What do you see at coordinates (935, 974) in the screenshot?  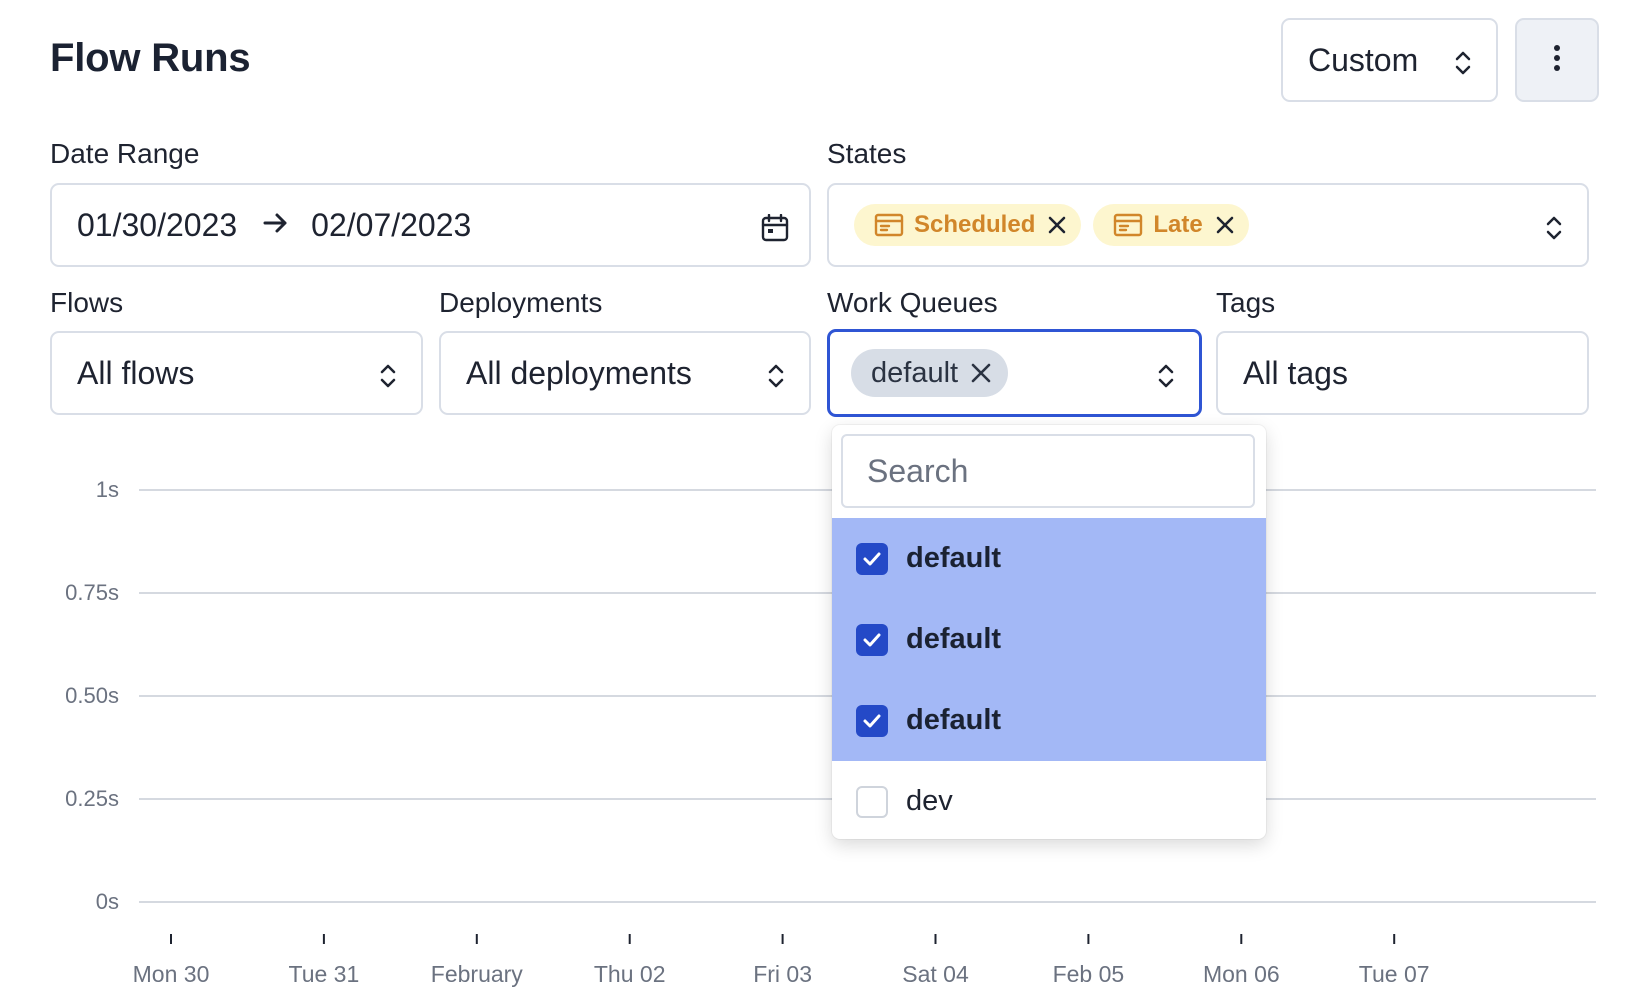 I see `x-tick-label: Sat 04` at bounding box center [935, 974].